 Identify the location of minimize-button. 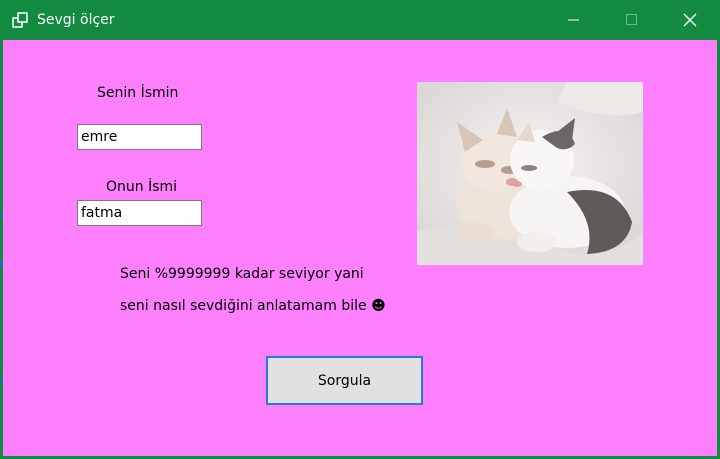
(574, 20).